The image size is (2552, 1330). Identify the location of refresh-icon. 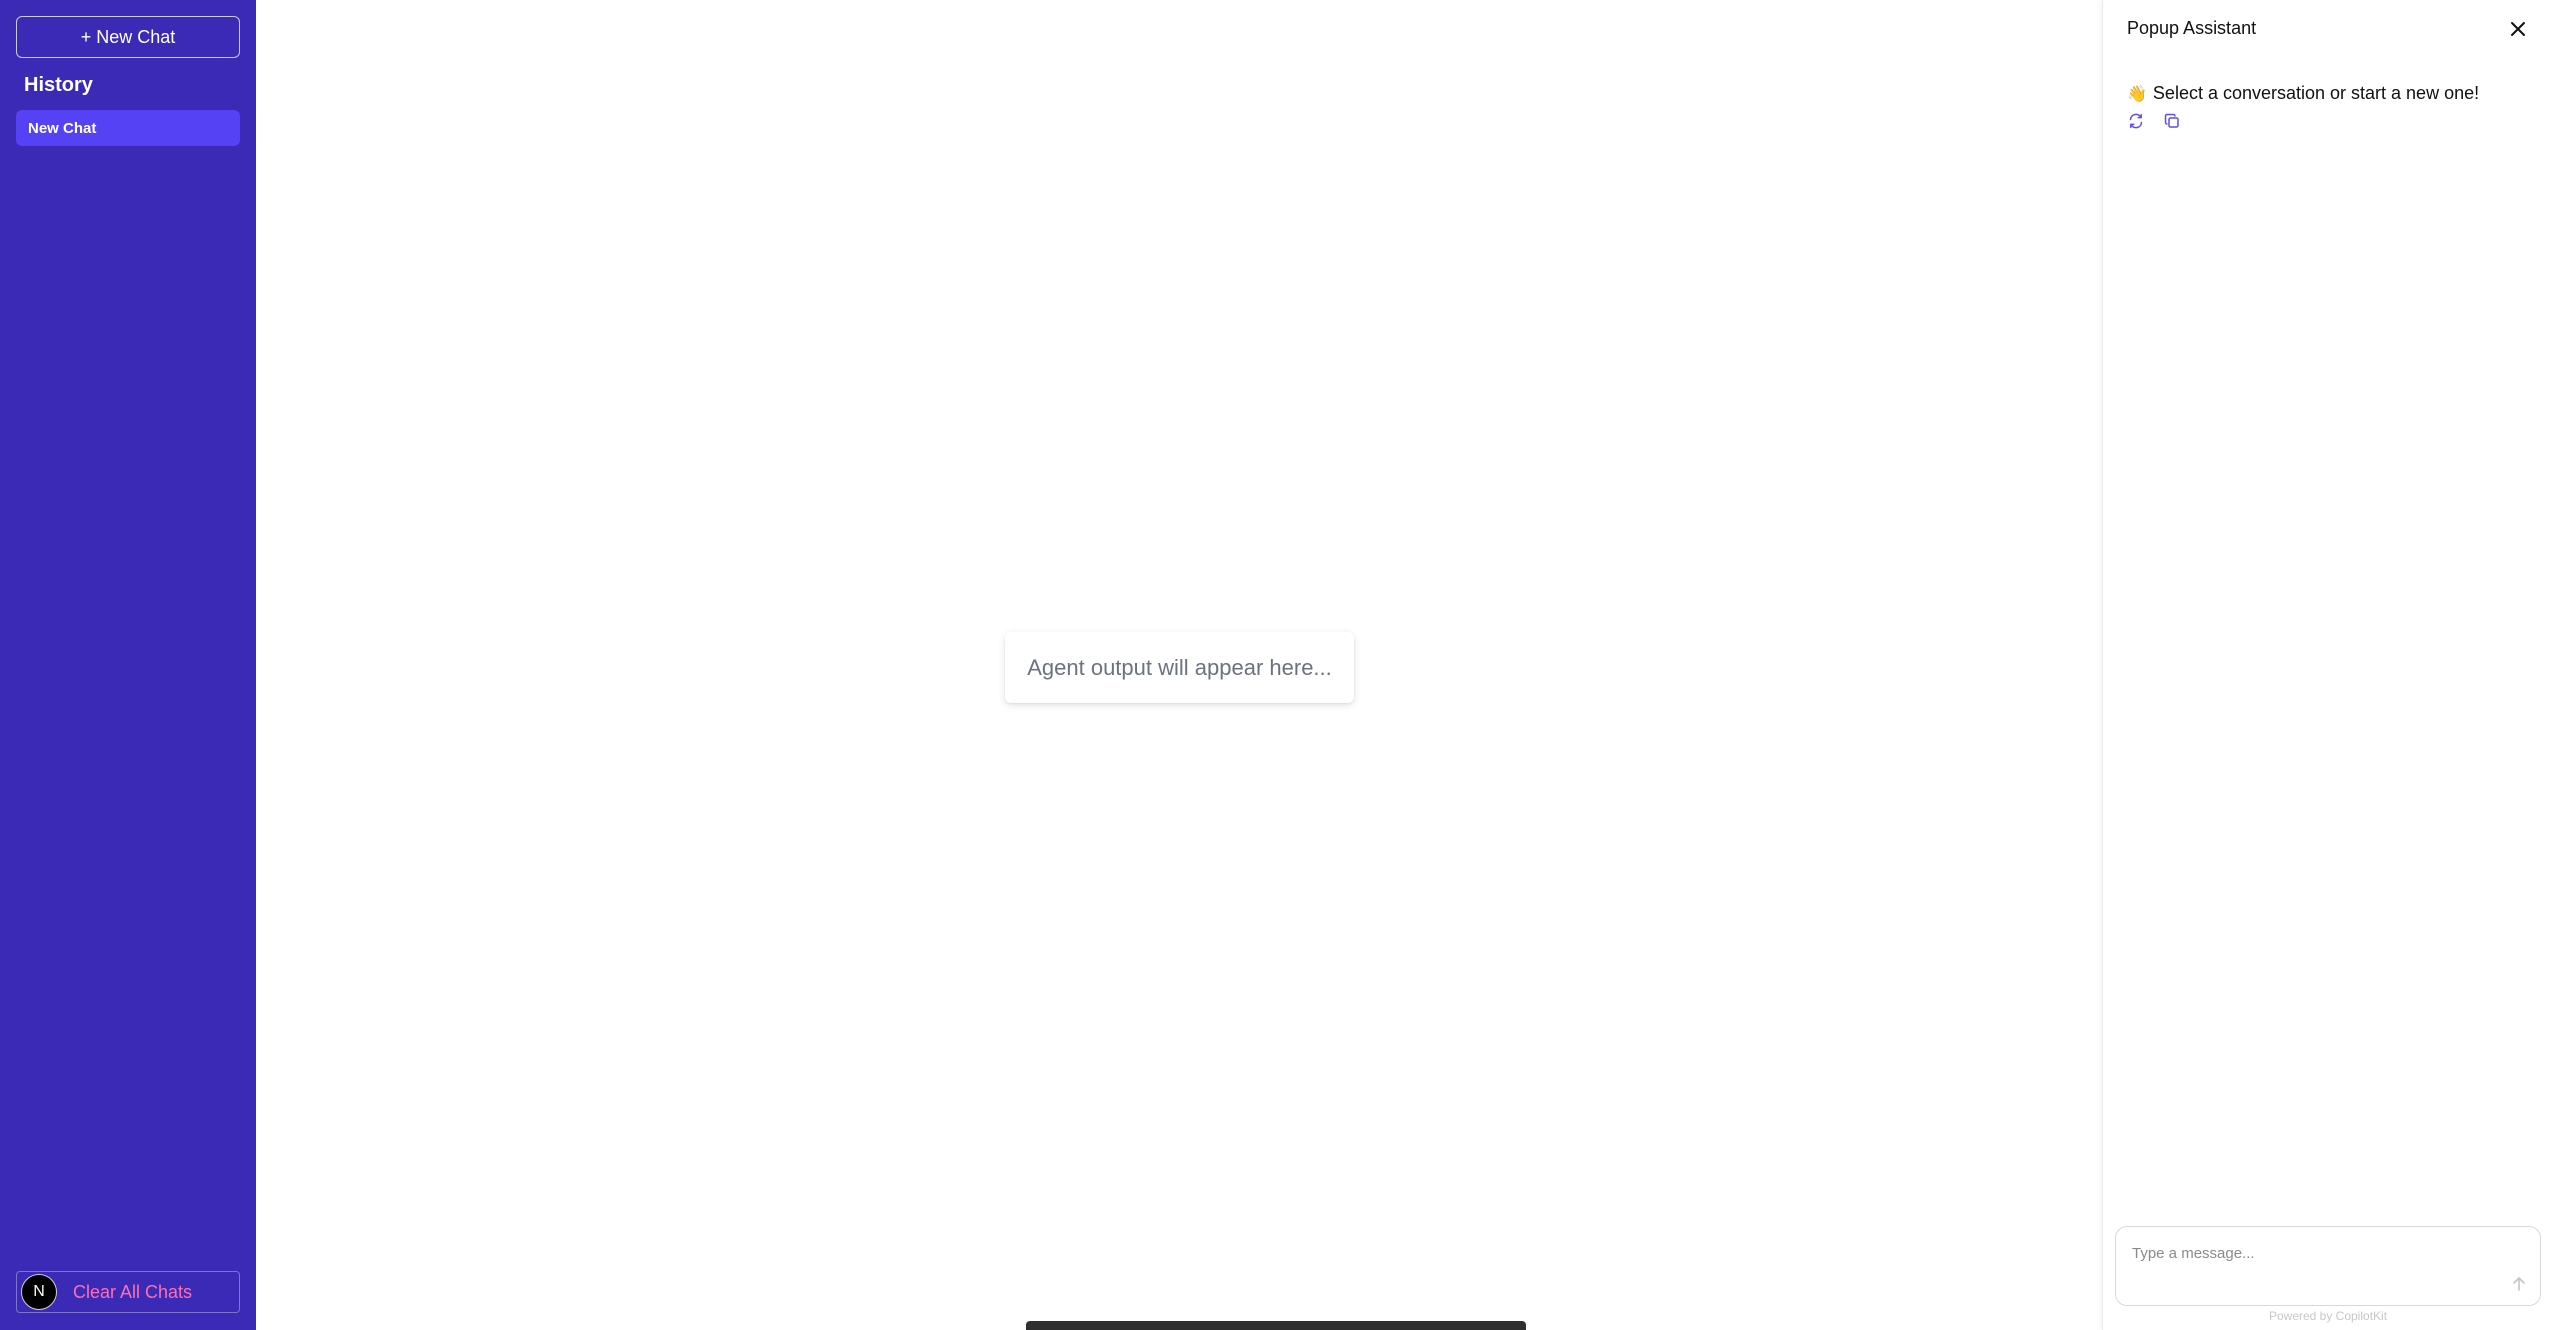
(2136, 121).